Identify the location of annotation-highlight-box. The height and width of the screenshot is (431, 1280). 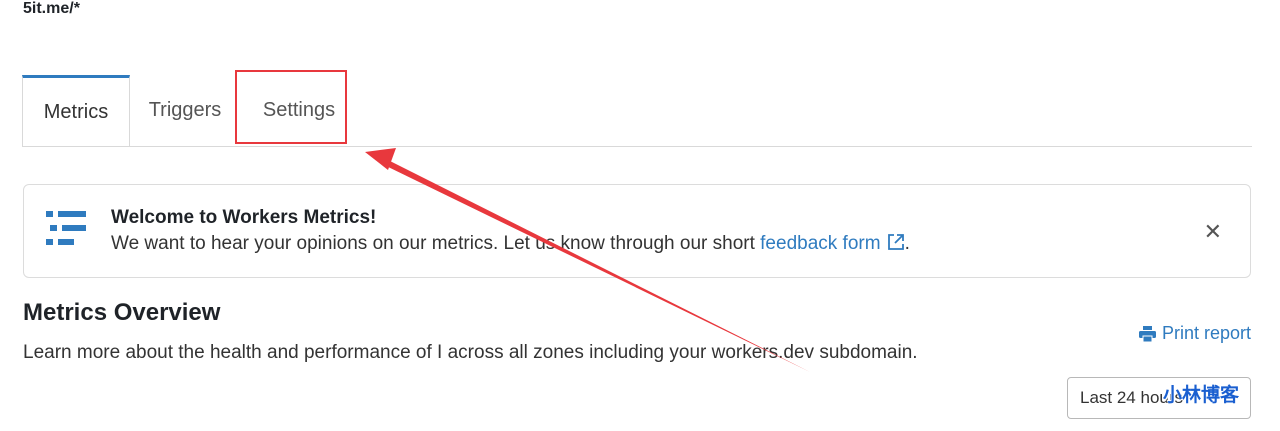
(291, 107).